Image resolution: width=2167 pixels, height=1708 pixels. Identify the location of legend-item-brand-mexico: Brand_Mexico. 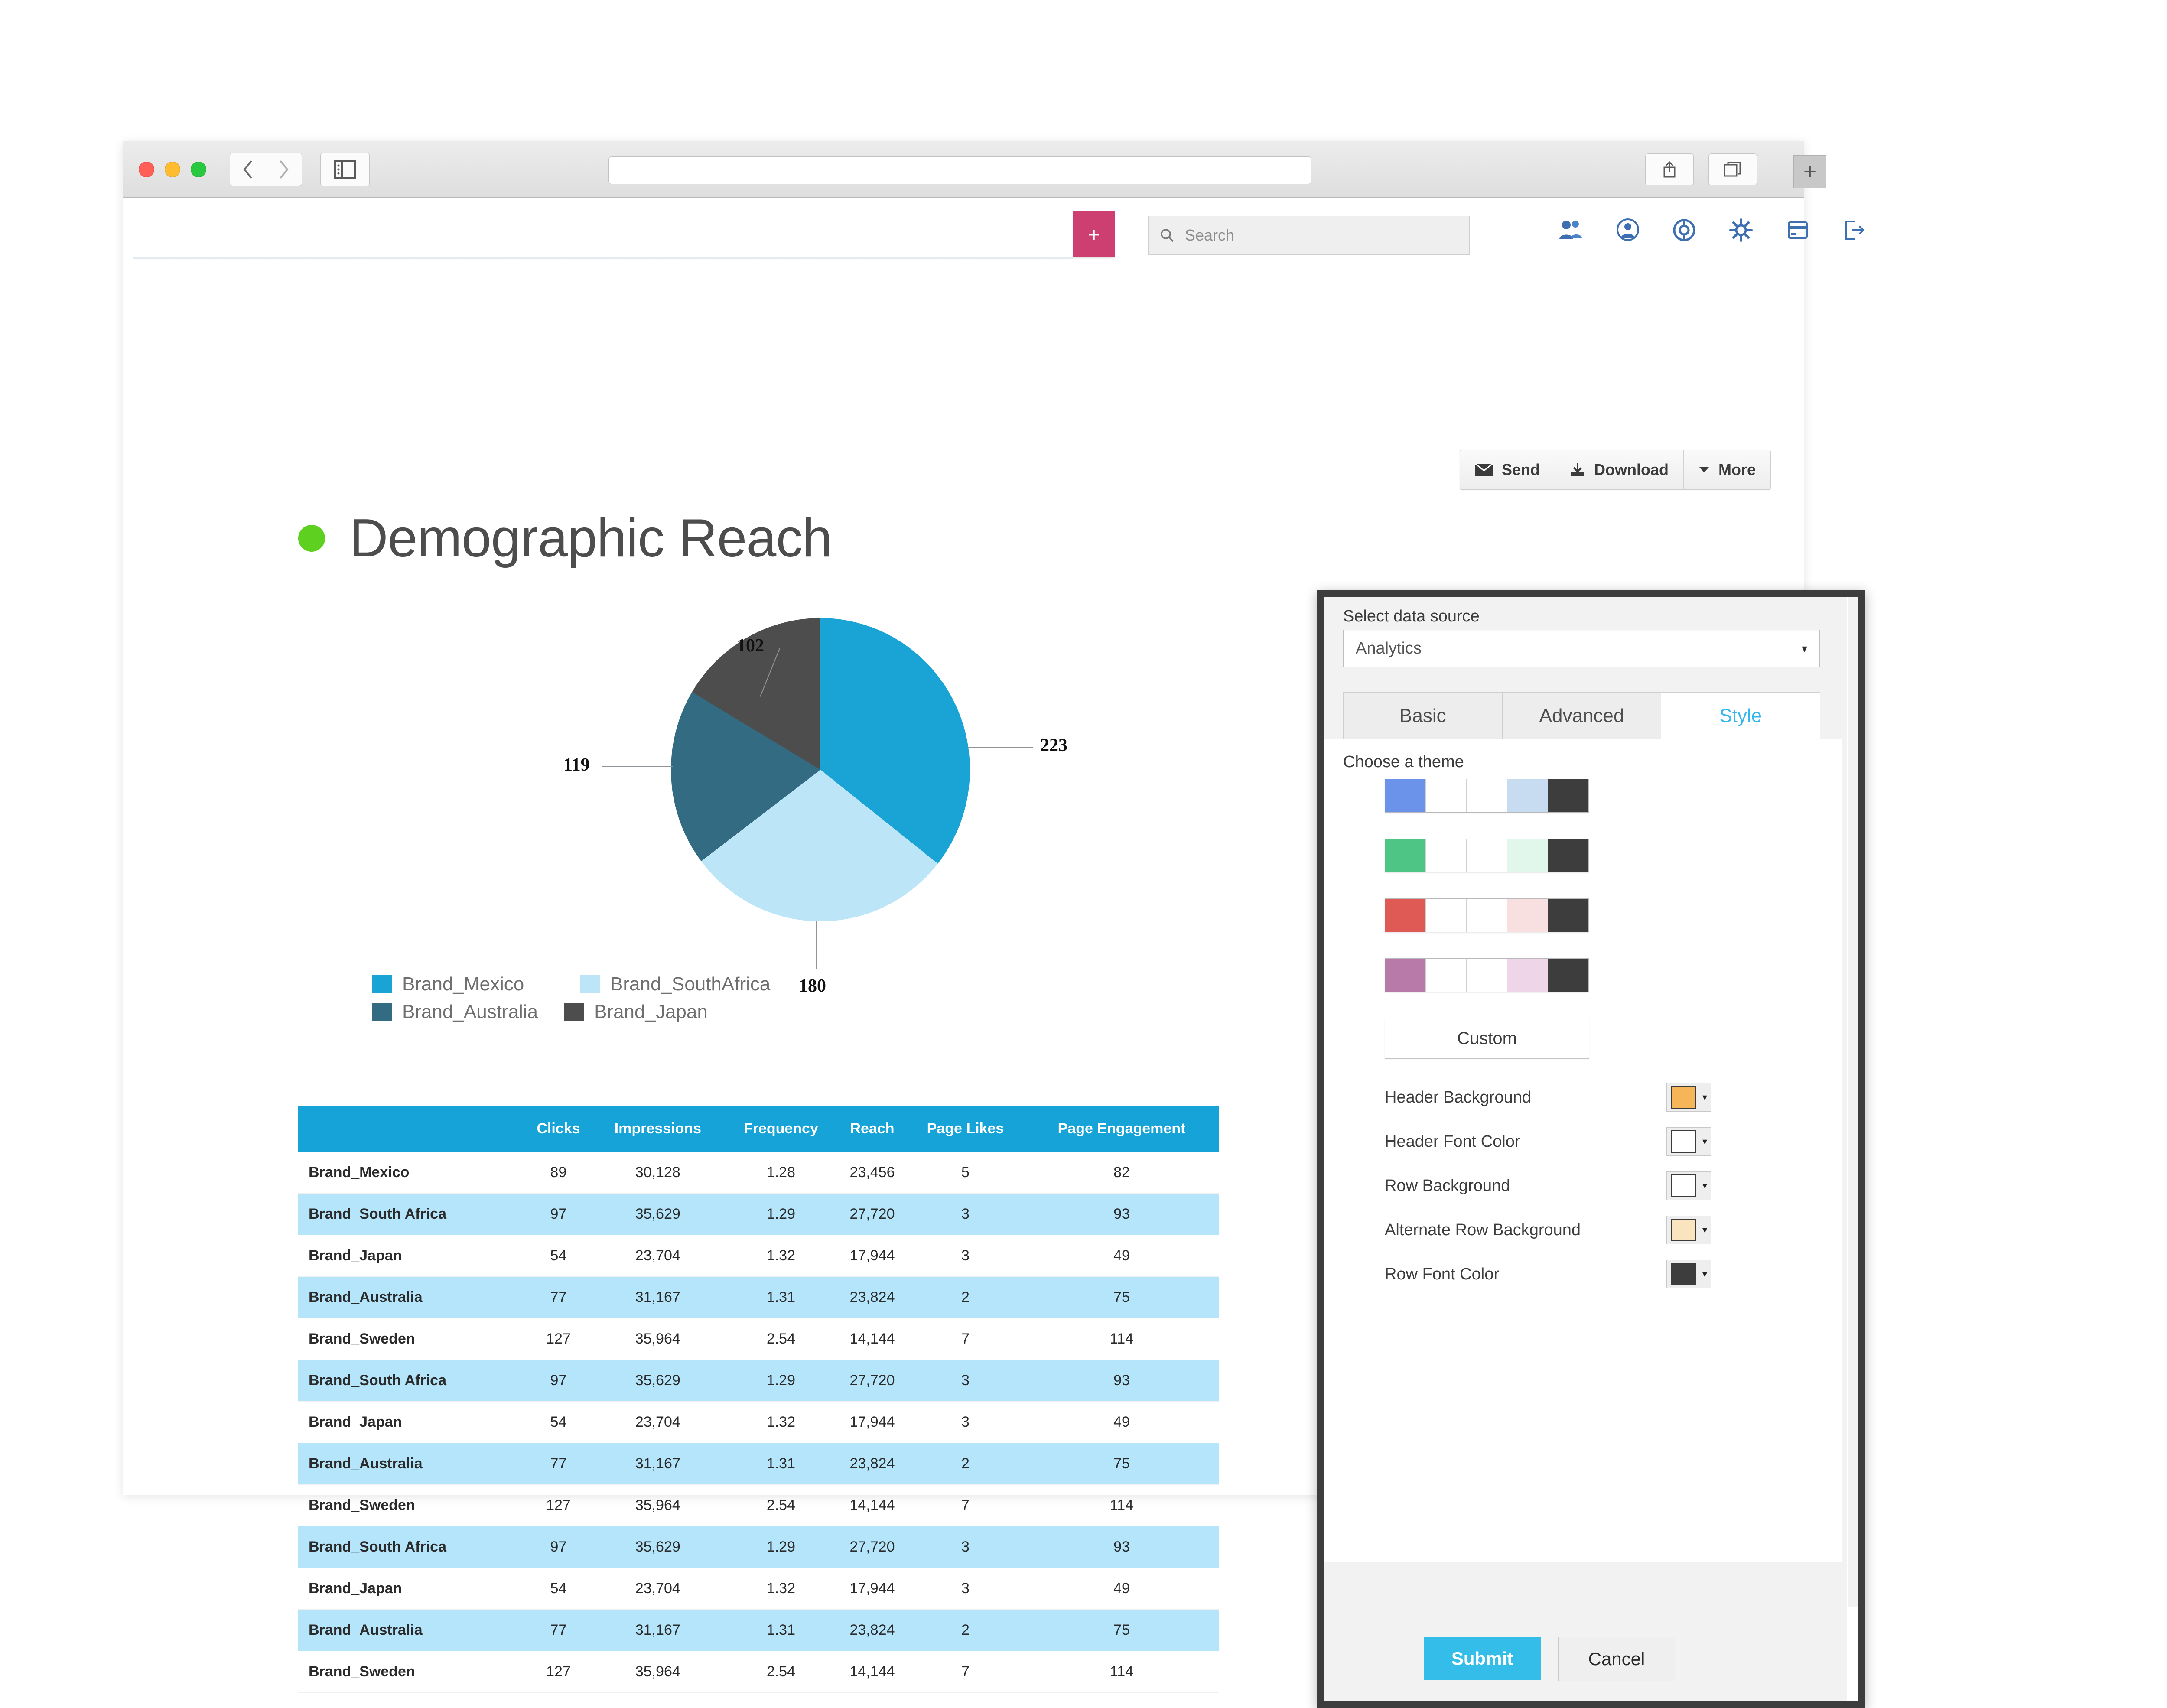
(463, 984).